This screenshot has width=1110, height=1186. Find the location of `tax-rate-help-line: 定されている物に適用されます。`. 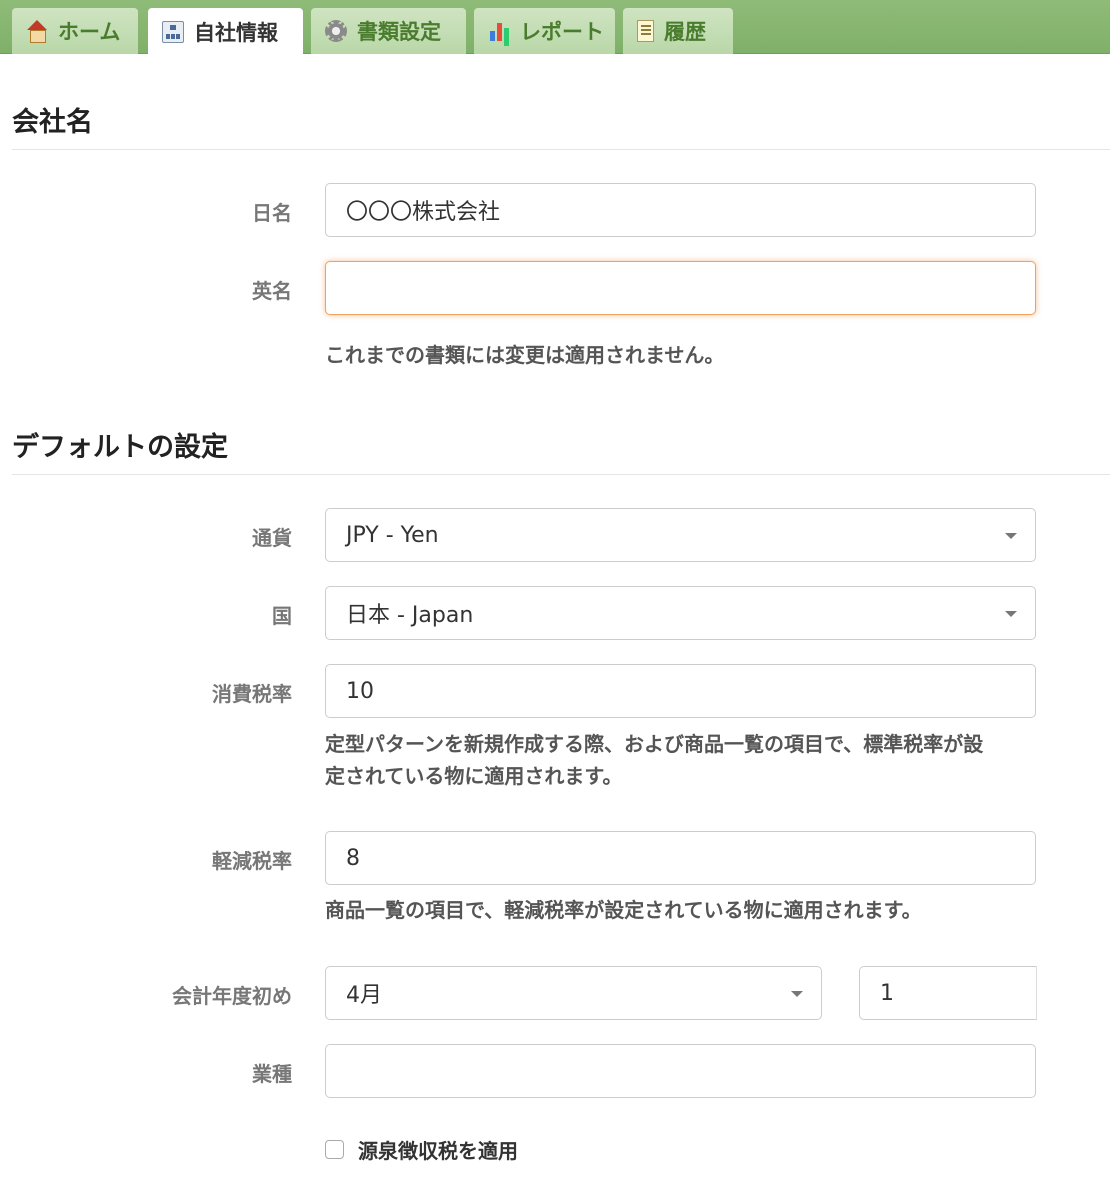

tax-rate-help-line: 定されている物に適用されます。 is located at coordinates (474, 776).